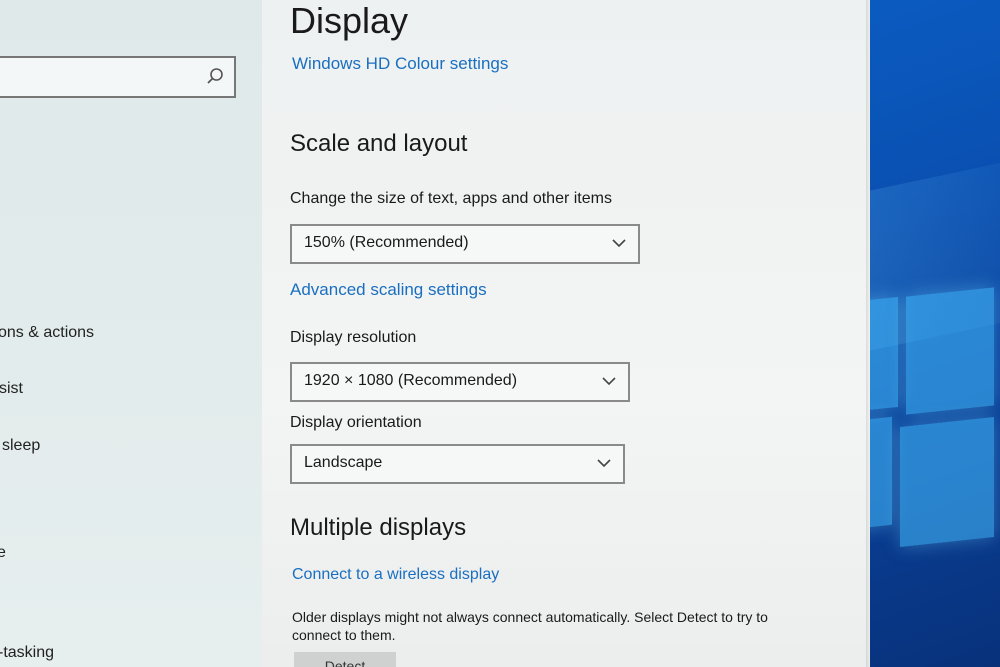 The width and height of the screenshot is (1000, 667). I want to click on orientation-dropdown-value: Landscape, so click(343, 462).